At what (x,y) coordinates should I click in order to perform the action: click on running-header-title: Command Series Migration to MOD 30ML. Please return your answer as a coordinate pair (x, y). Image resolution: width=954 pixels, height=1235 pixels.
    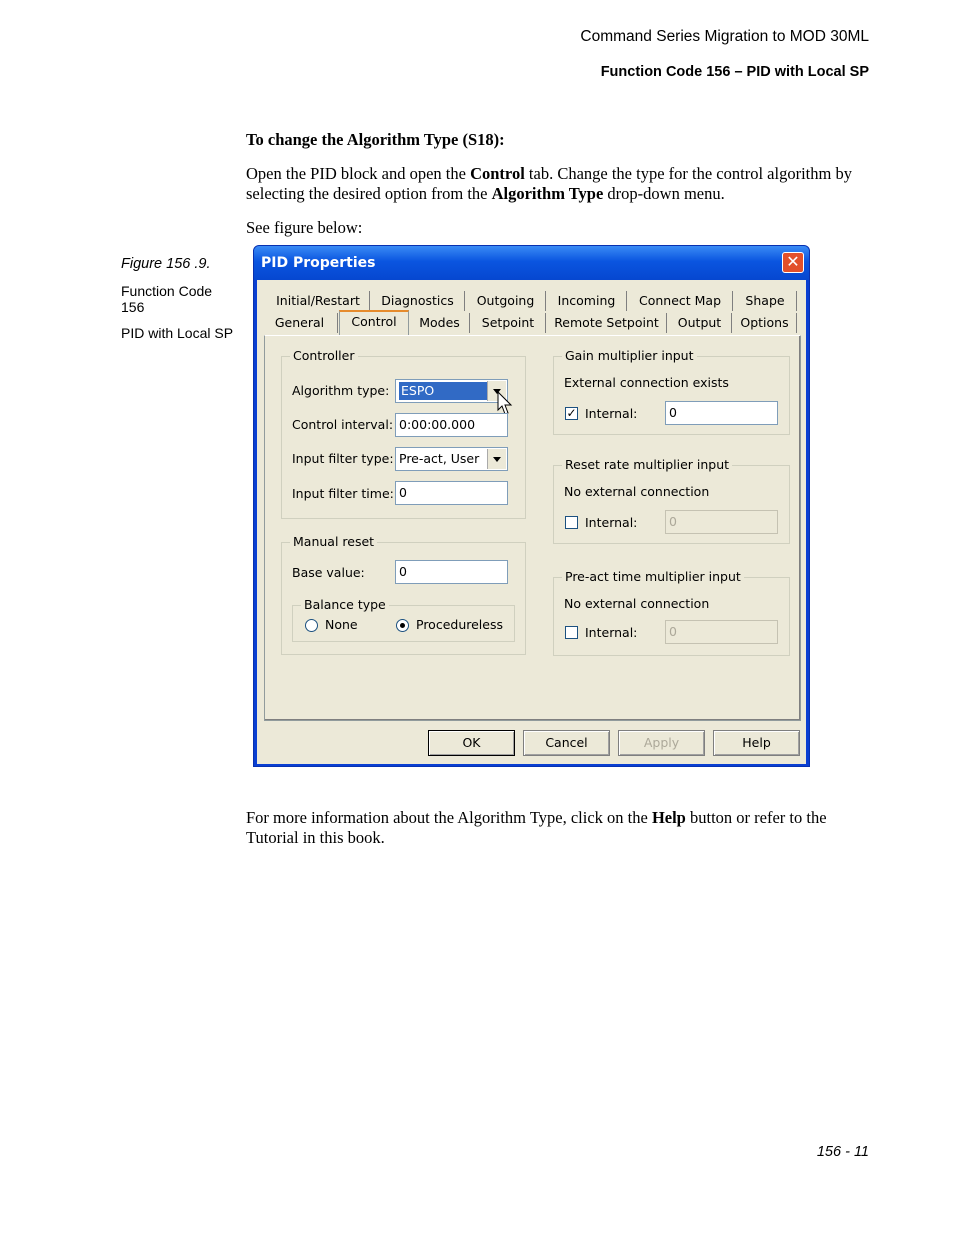
    Looking at the image, I should click on (724, 36).